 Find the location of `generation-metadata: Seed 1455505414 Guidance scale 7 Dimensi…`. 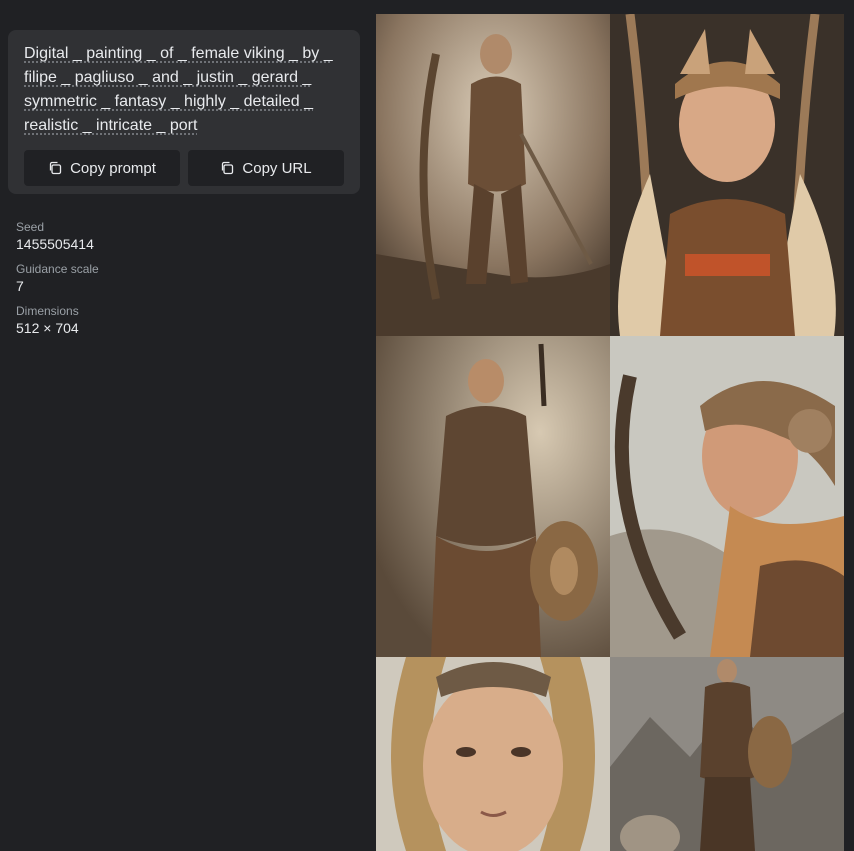

generation-metadata: Seed 1455505414 Guidance scale 7 Dimensi… is located at coordinates (184, 278).